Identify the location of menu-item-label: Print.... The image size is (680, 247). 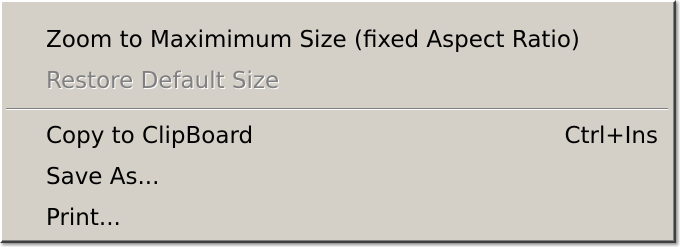
(83, 218).